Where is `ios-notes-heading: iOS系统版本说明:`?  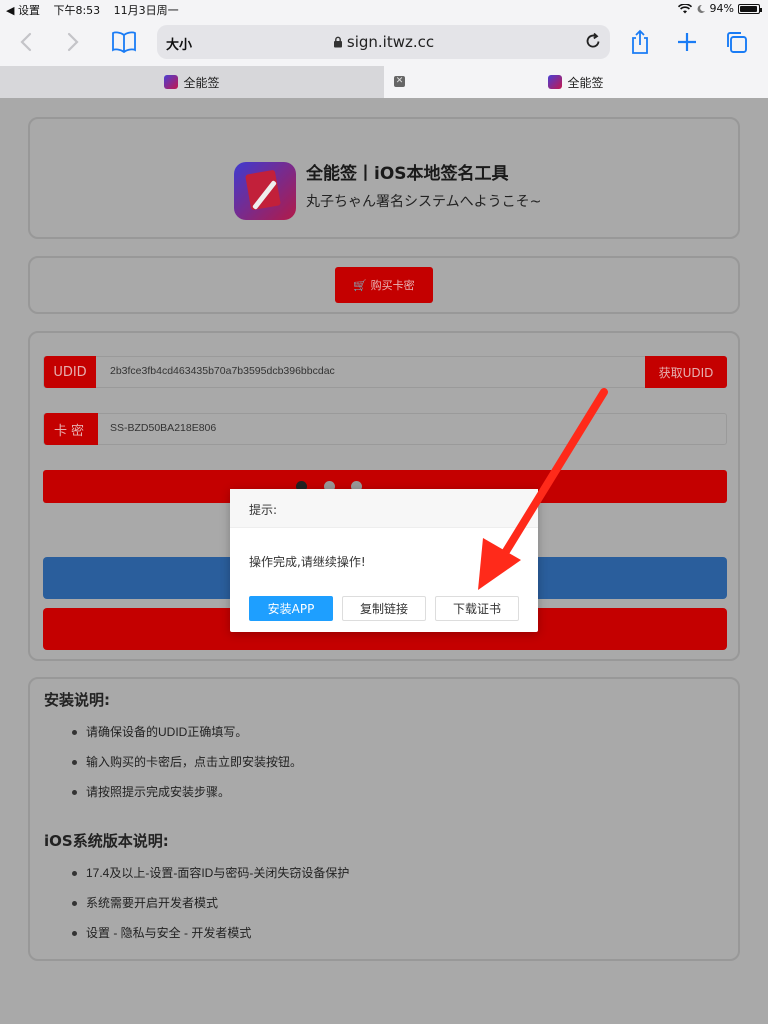 ios-notes-heading: iOS系统版本说明: is located at coordinates (106, 841).